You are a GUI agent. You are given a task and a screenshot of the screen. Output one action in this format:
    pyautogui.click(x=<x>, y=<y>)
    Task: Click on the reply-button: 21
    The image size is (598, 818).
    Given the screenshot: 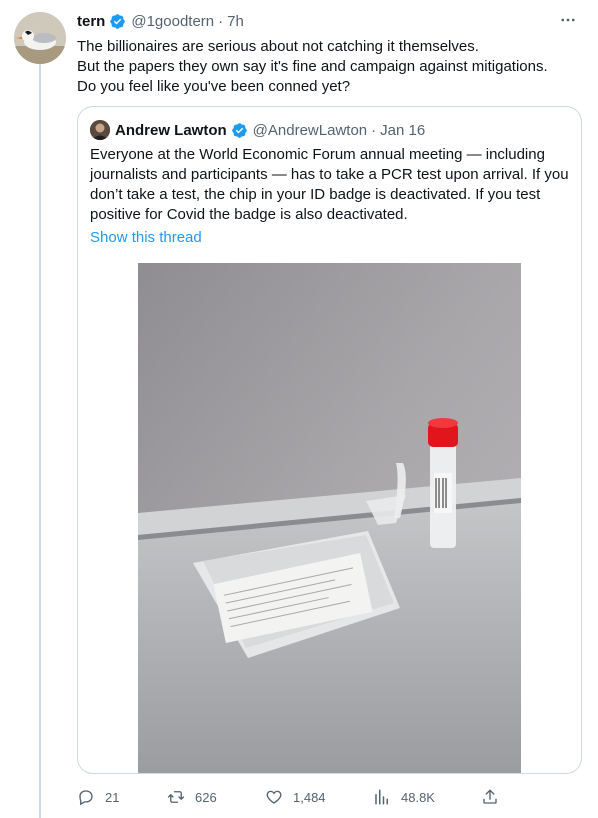 What is the action you would take?
    pyautogui.click(x=98, y=797)
    